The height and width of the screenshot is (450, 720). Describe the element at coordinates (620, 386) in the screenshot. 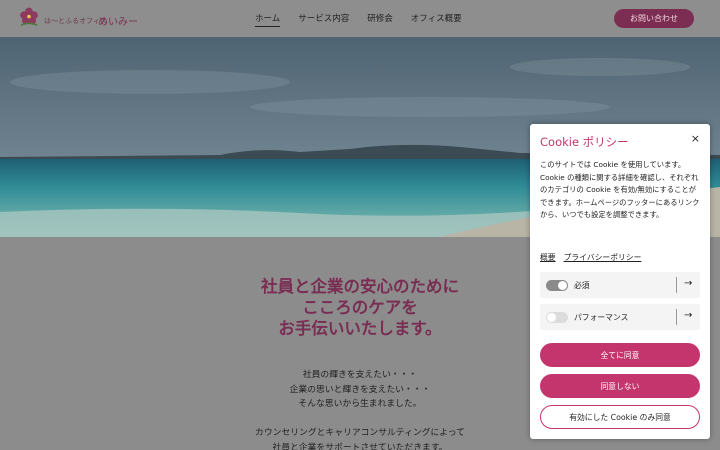

I see `reject-button: 同意しない` at that location.